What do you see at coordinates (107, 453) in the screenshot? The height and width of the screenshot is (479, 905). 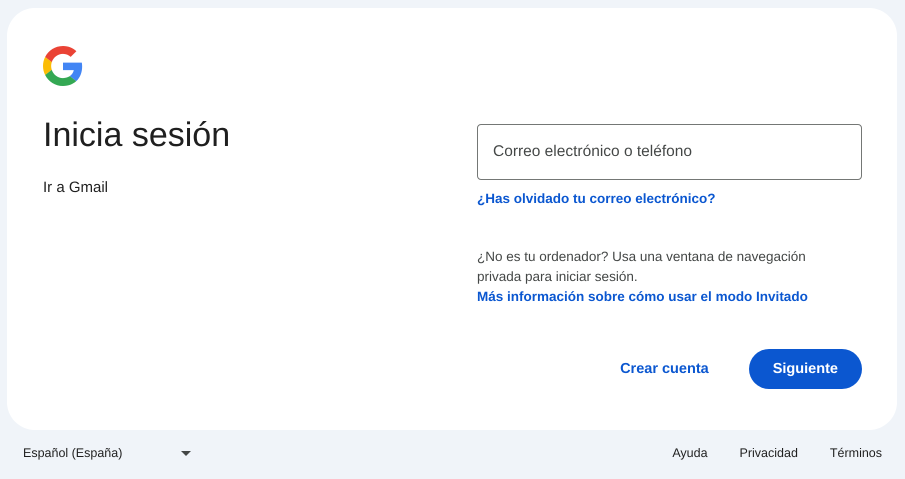 I see `language-selector: Español (España)` at bounding box center [107, 453].